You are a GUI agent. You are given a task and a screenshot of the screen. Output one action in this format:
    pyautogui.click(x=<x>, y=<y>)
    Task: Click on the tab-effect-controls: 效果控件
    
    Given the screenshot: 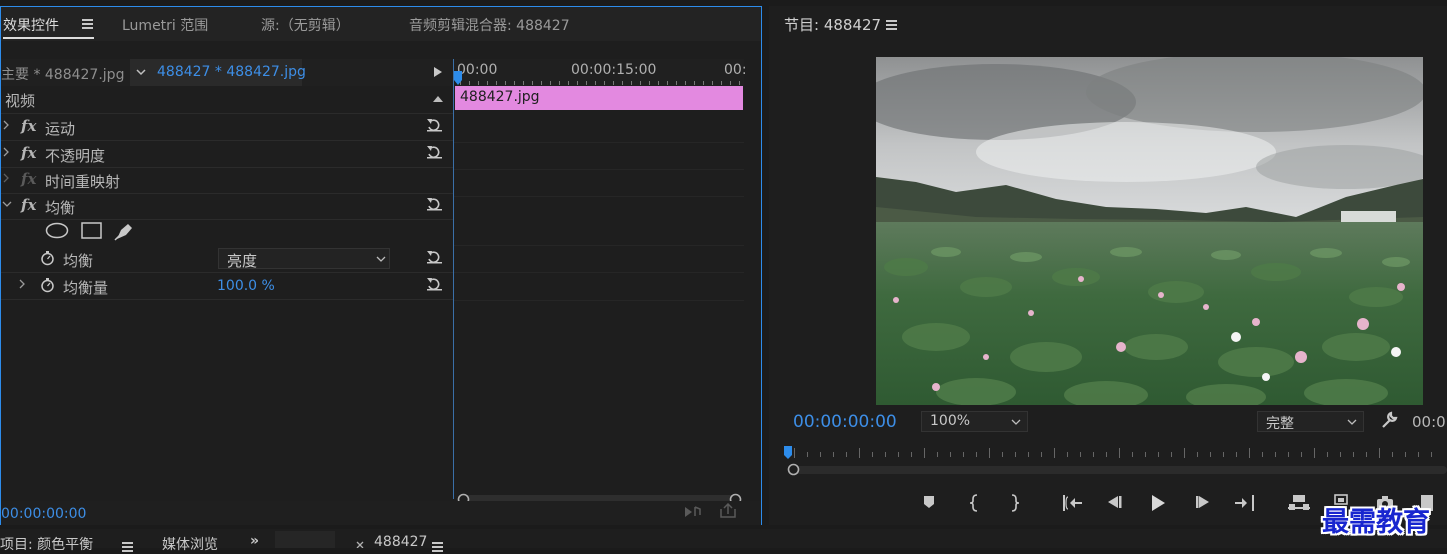 What is the action you would take?
    pyautogui.click(x=31, y=25)
    